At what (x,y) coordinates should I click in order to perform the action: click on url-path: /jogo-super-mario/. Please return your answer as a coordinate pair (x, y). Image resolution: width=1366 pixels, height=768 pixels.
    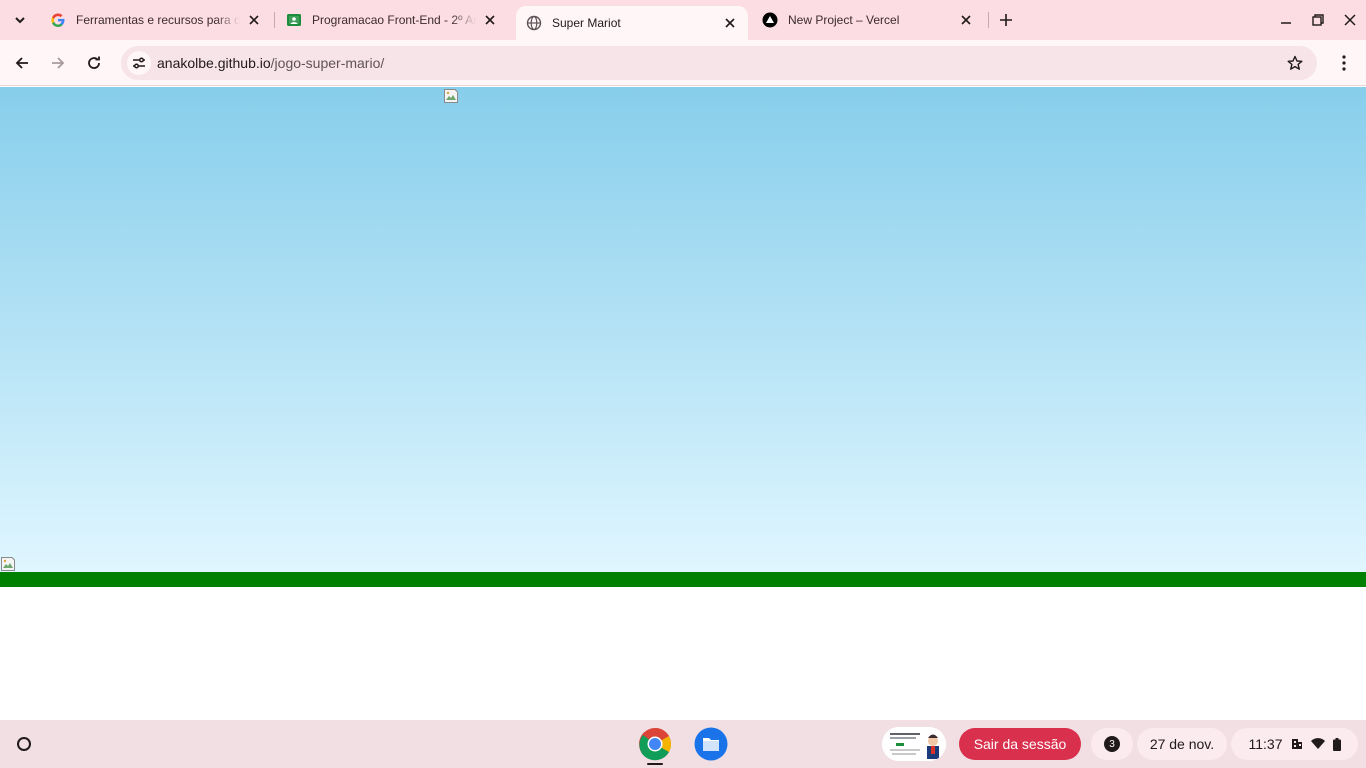
    Looking at the image, I should click on (327, 63).